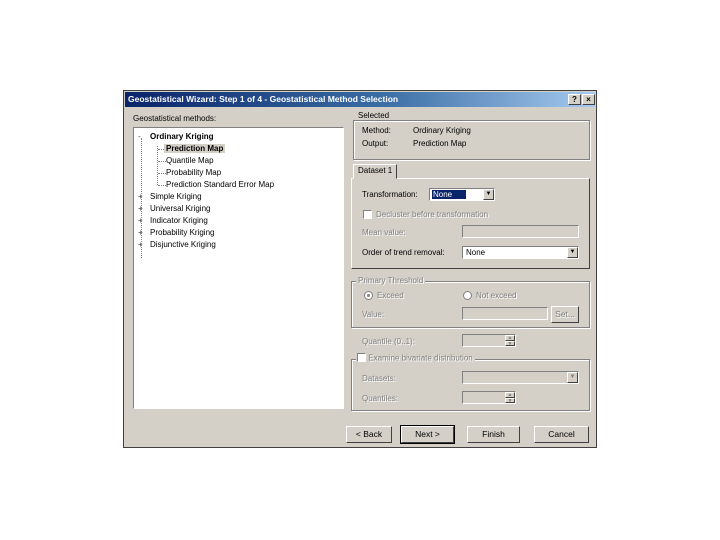 The width and height of the screenshot is (720, 540). What do you see at coordinates (190, 160) in the screenshot?
I see `tree-item-quantile-map: Quantile Map` at bounding box center [190, 160].